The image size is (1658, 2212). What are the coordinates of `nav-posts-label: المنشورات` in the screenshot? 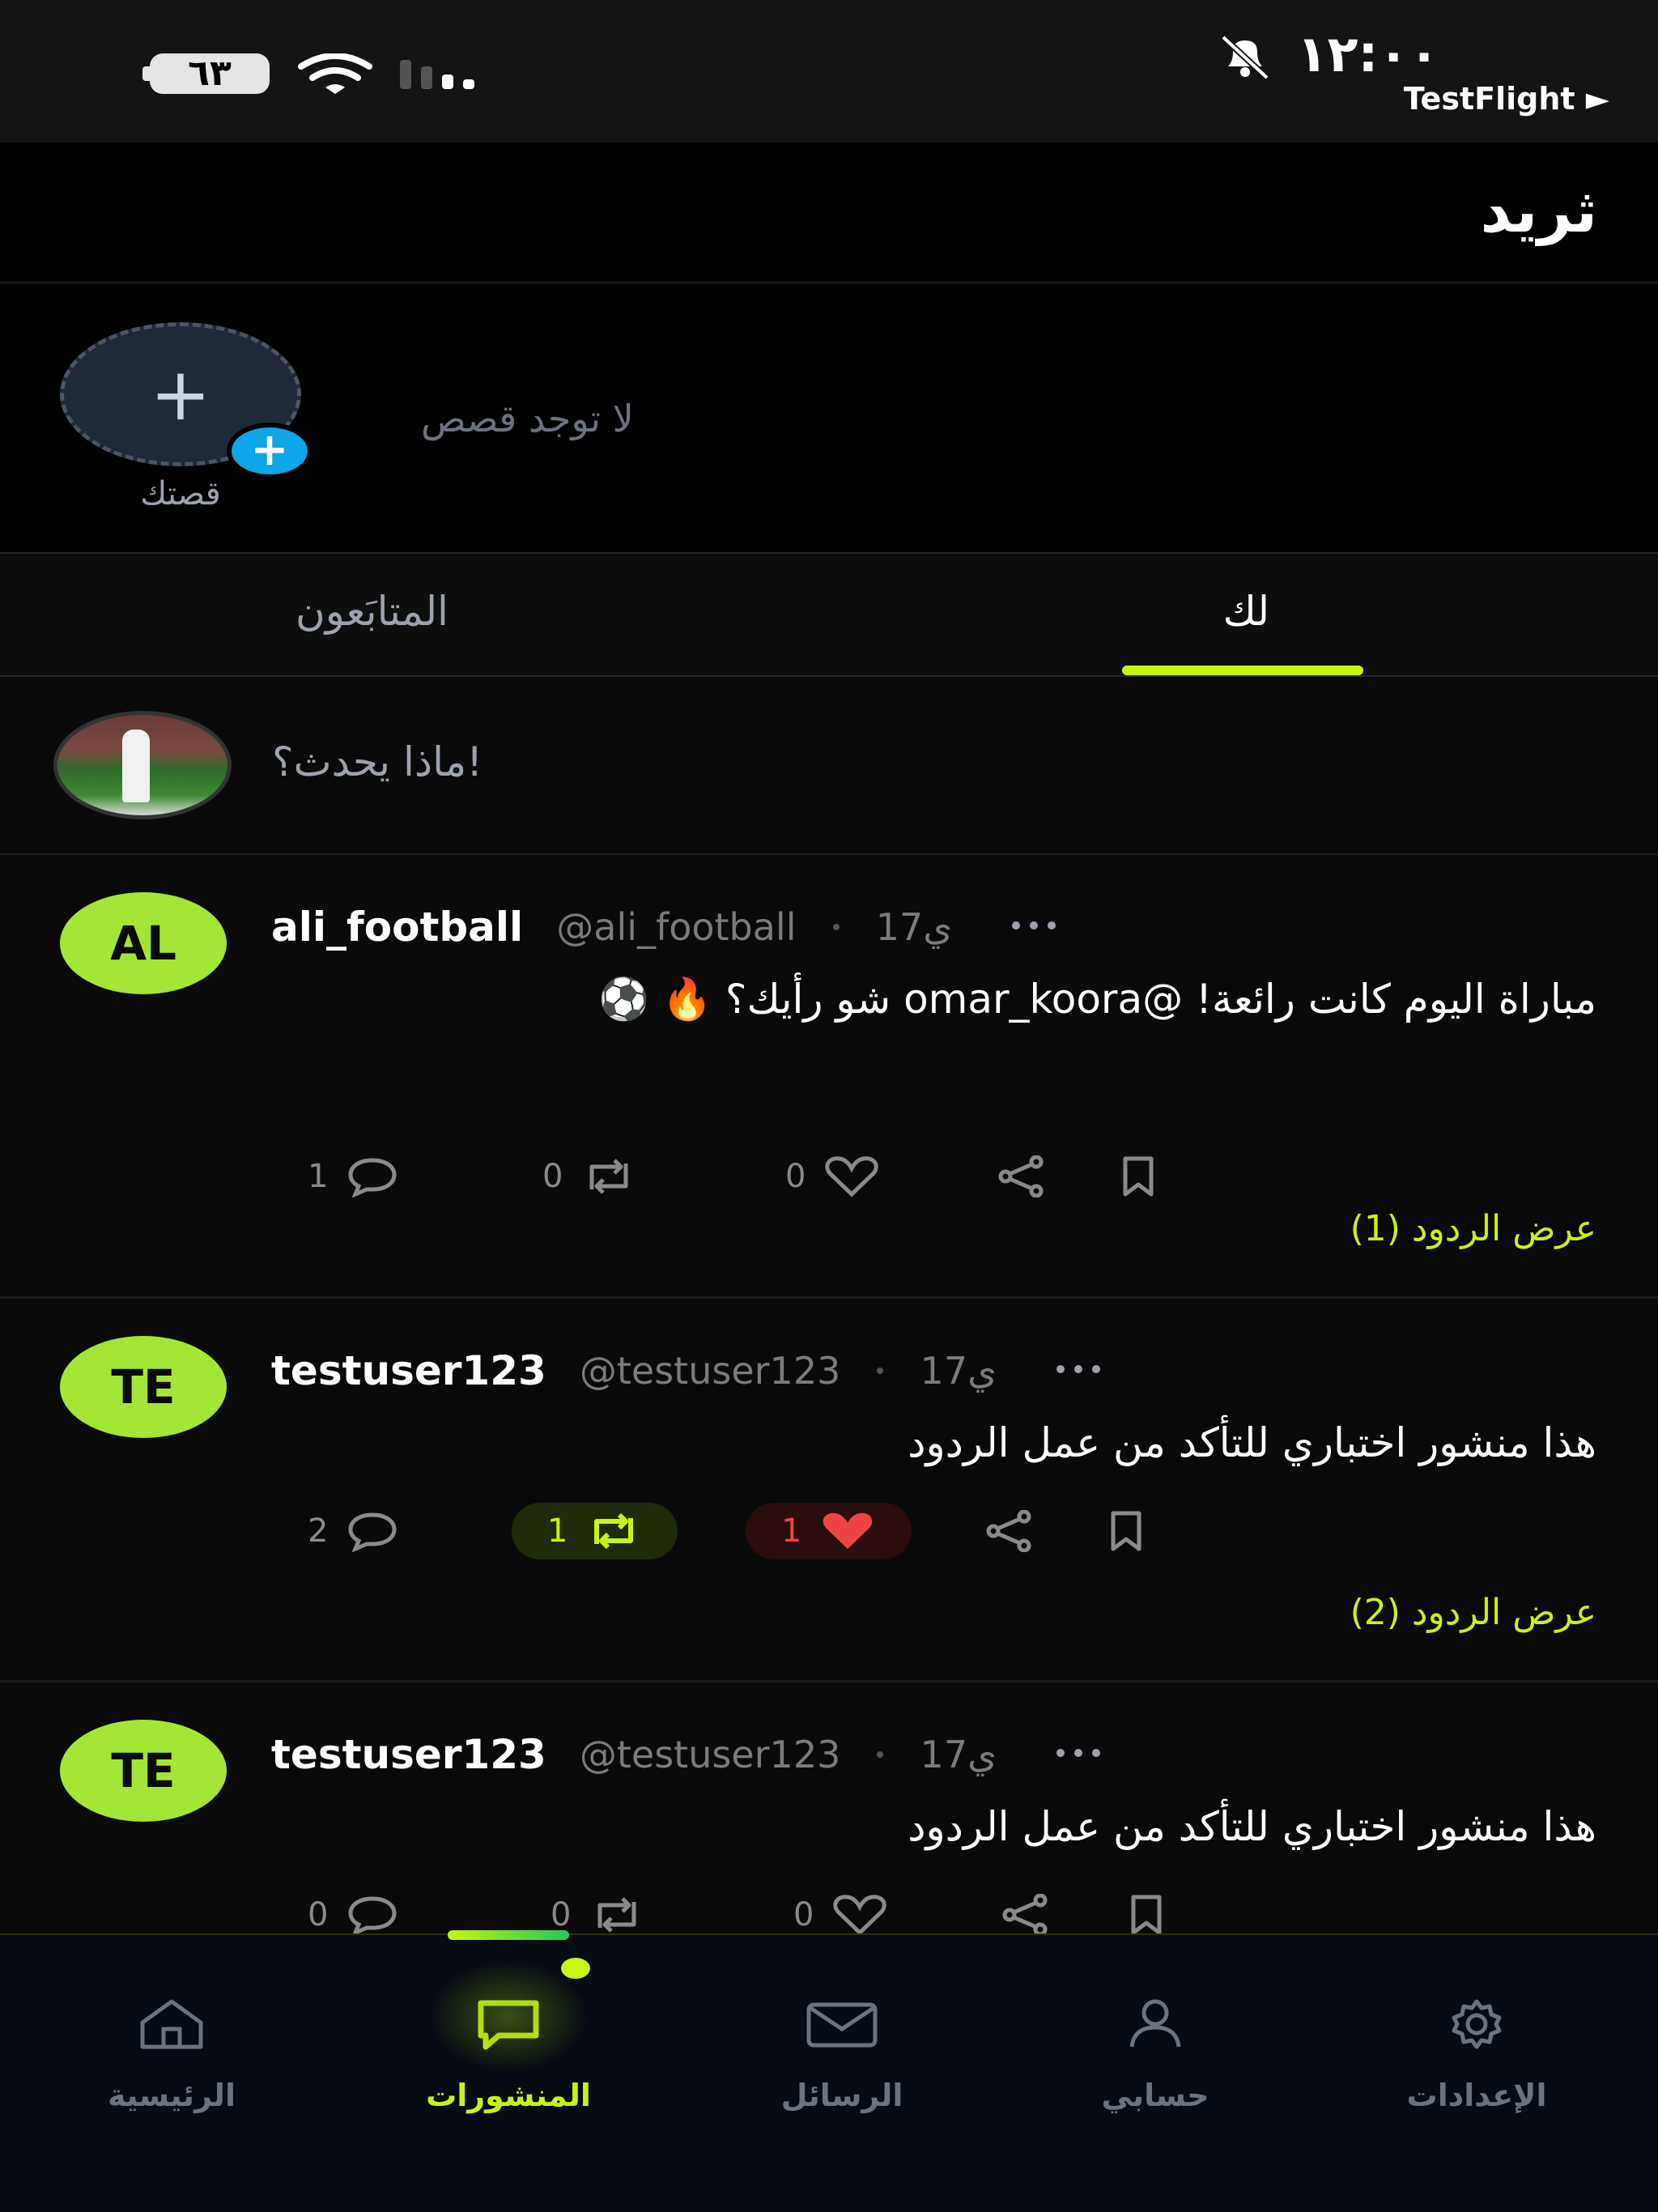 It's located at (508, 2096).